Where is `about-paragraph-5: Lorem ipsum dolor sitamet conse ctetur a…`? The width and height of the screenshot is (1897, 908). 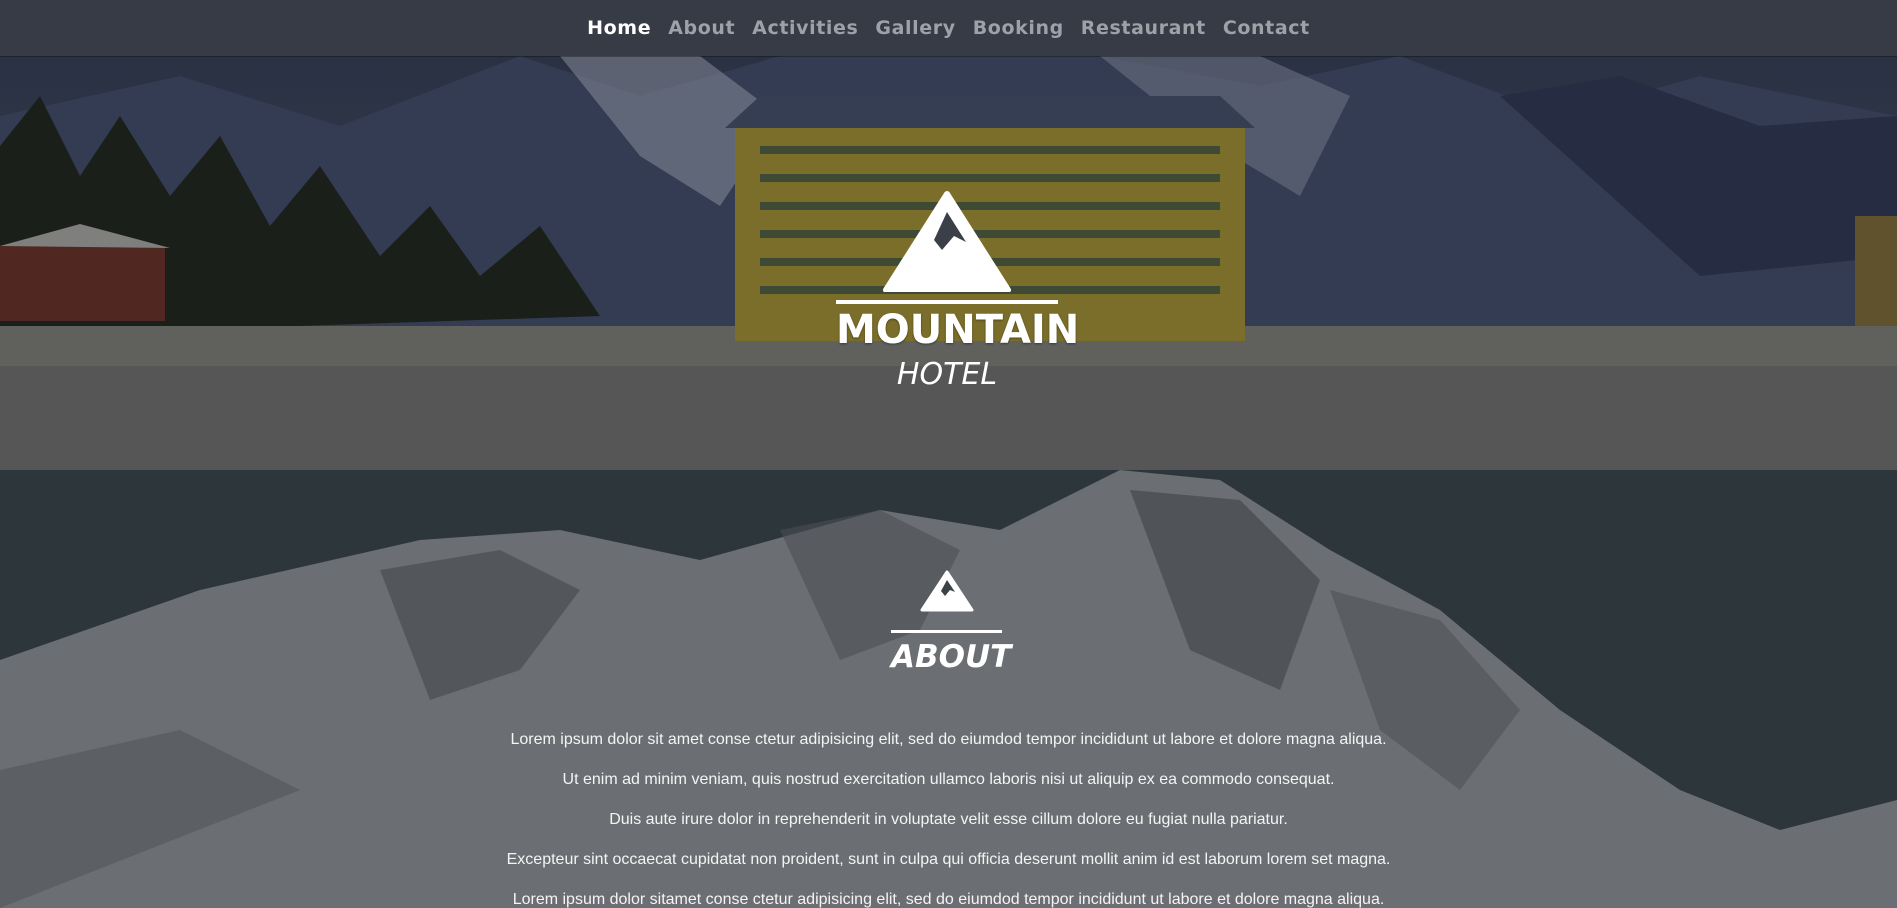 about-paragraph-5: Lorem ipsum dolor sitamet conse ctetur a… is located at coordinates (948, 899).